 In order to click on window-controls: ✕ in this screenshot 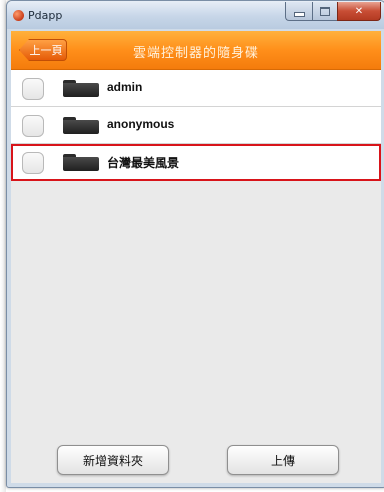, I will do `click(333, 11)`.